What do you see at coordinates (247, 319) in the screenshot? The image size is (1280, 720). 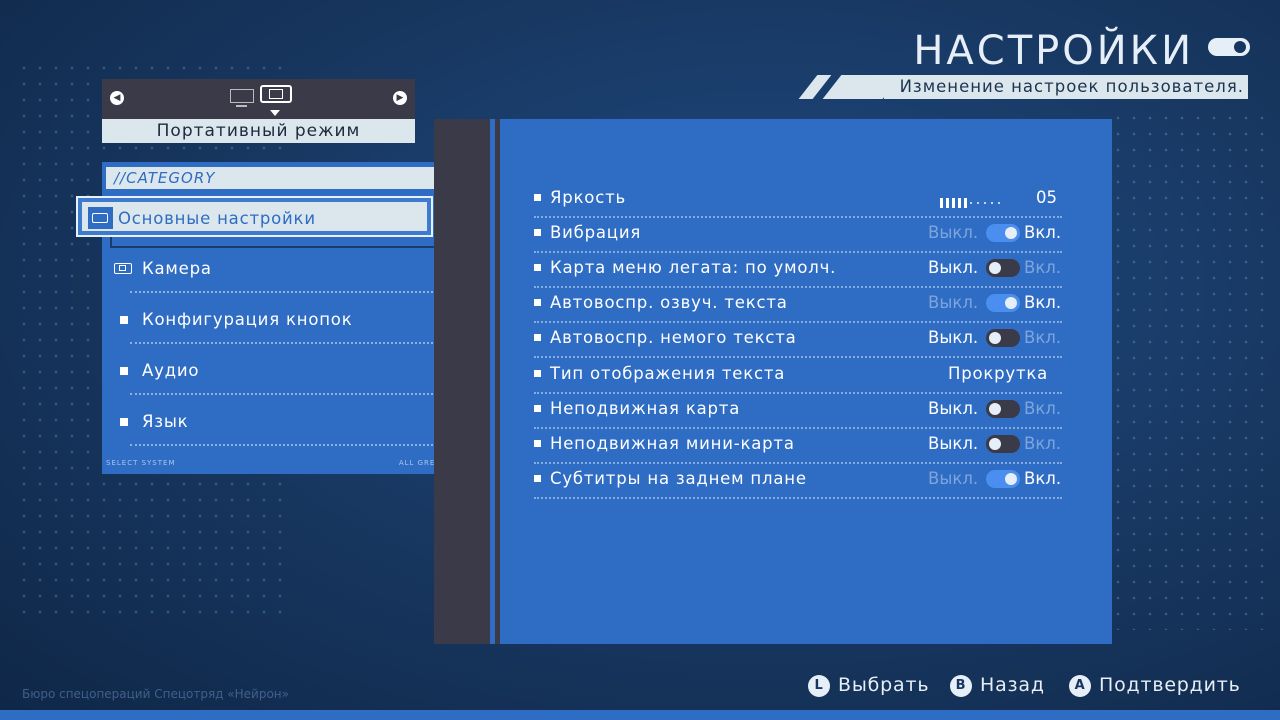 I see `category-item-label: Конфигурация кнопок` at bounding box center [247, 319].